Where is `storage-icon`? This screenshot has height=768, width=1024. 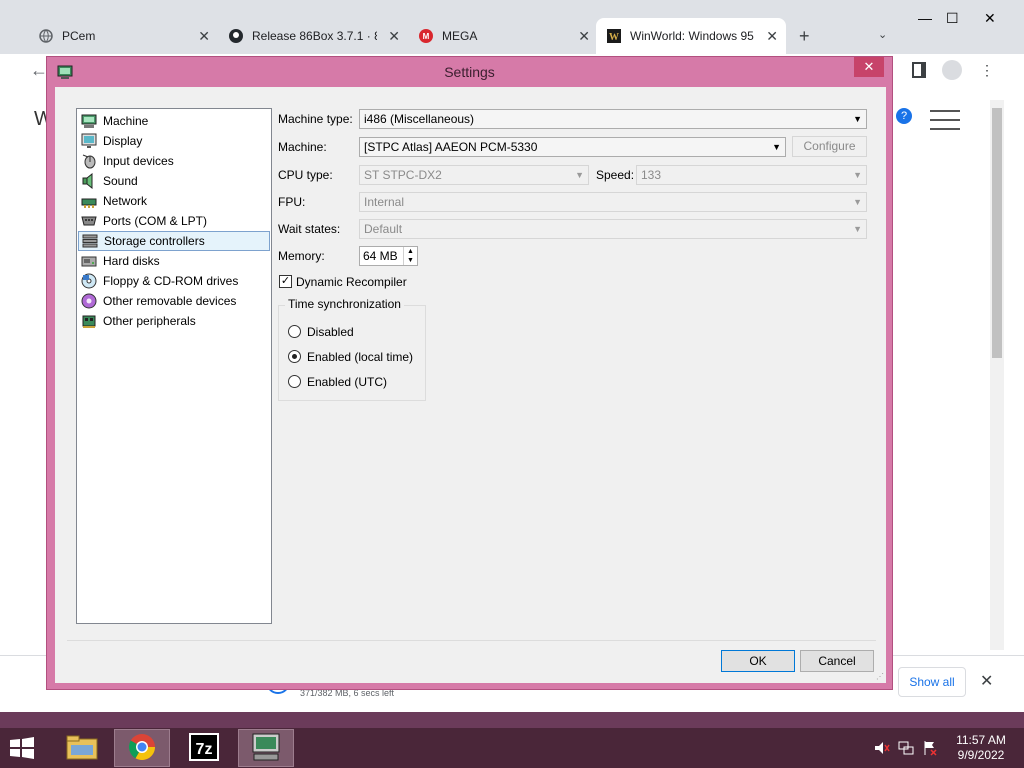
storage-icon is located at coordinates (90, 241).